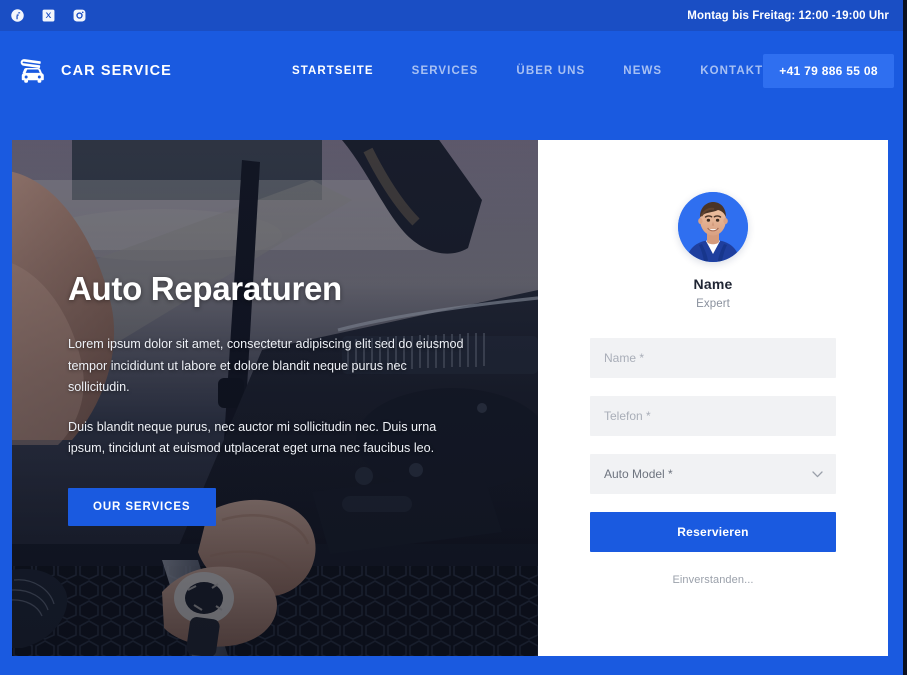 This screenshot has height=675, width=907. What do you see at coordinates (17, 15) in the screenshot?
I see `facebook-icon` at bounding box center [17, 15].